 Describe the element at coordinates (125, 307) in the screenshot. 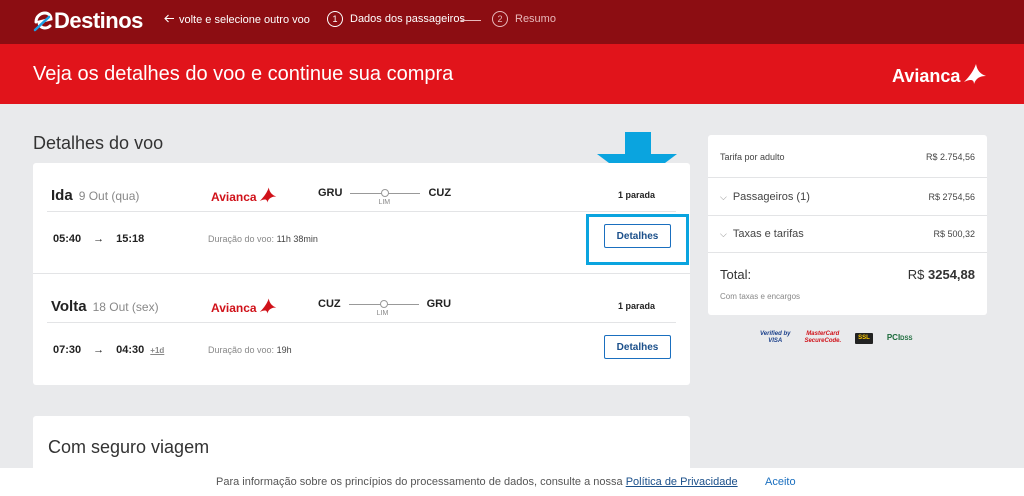

I see `leg-date: 18 Out (sex)` at that location.